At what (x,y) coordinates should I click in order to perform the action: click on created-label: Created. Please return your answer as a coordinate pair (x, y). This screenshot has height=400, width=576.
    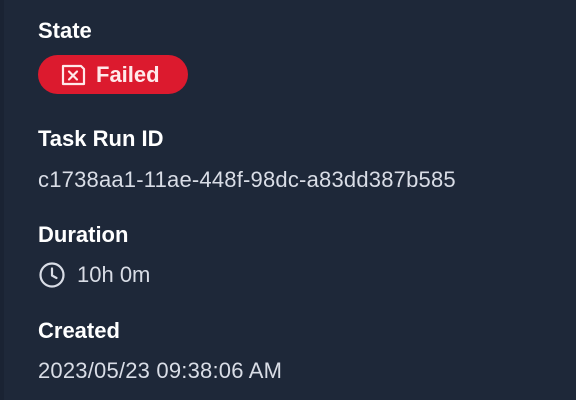
    Looking at the image, I should click on (79, 330).